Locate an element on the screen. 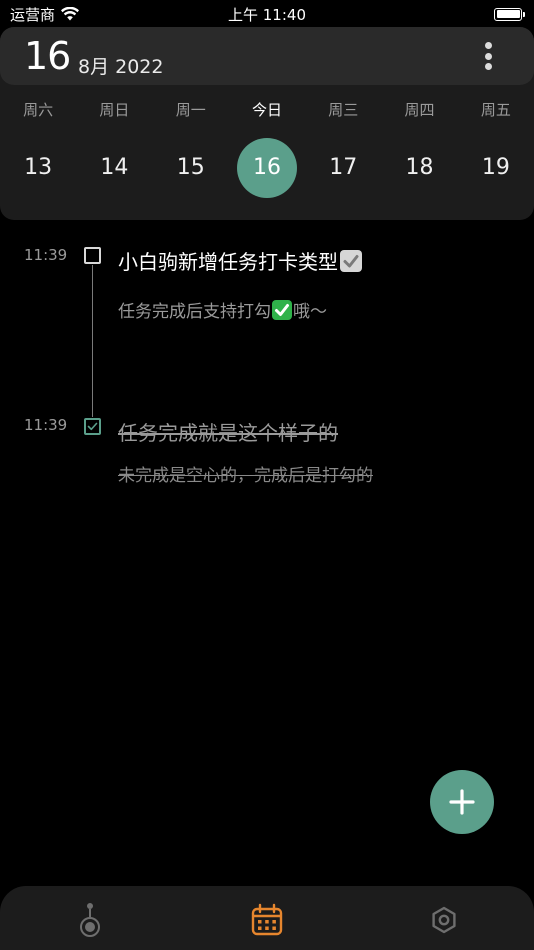 The image size is (534, 950). battery-icon is located at coordinates (509, 14).